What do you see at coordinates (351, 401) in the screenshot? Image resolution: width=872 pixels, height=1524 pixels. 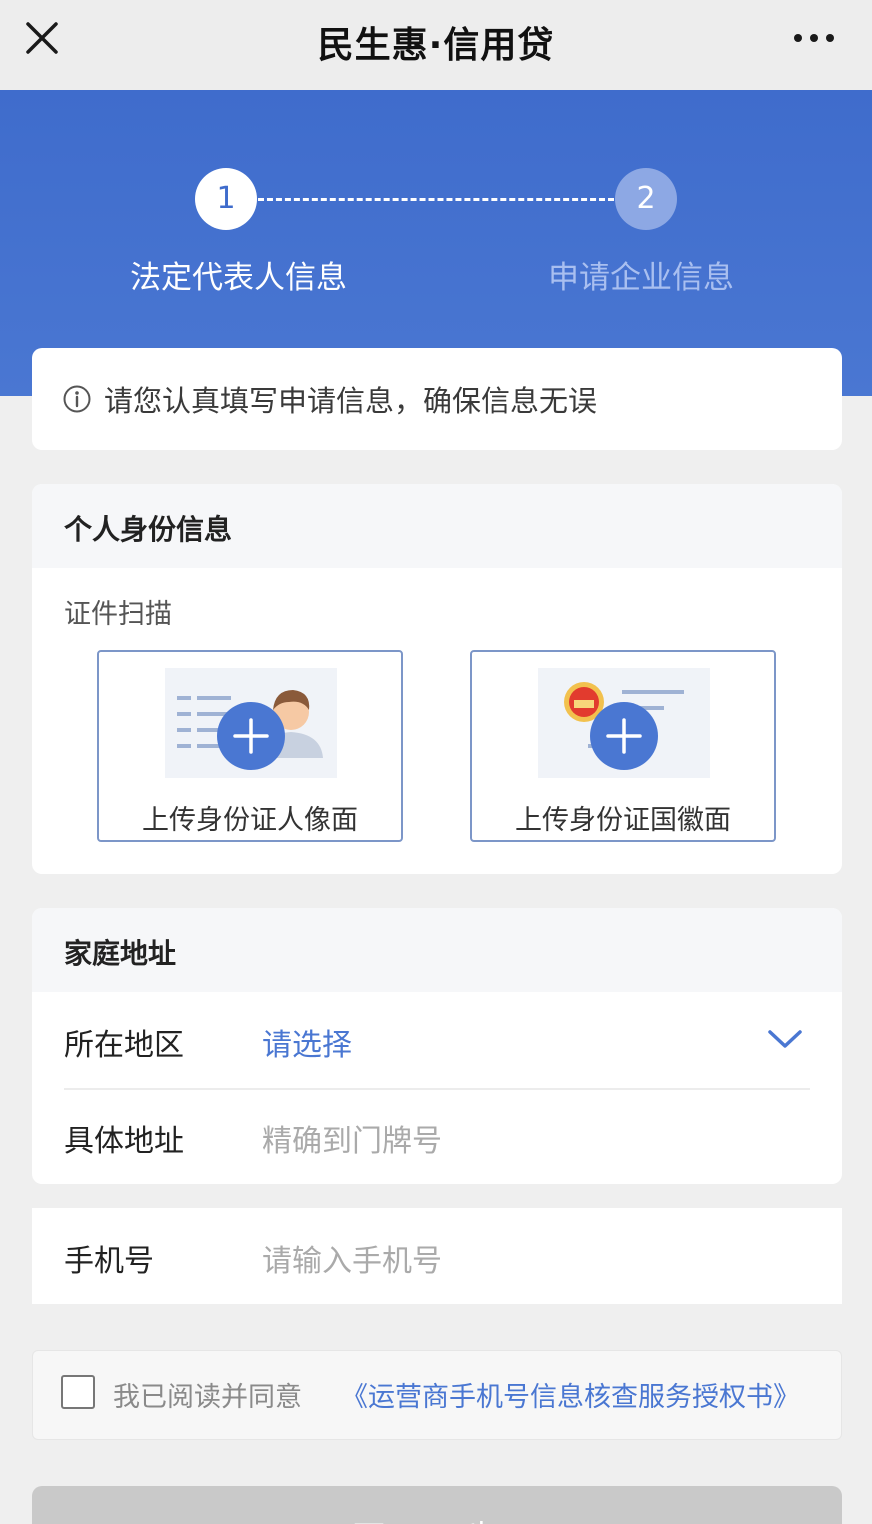 I see `notice-text: 请您认真填写申请信息，确保信息无误` at bounding box center [351, 401].